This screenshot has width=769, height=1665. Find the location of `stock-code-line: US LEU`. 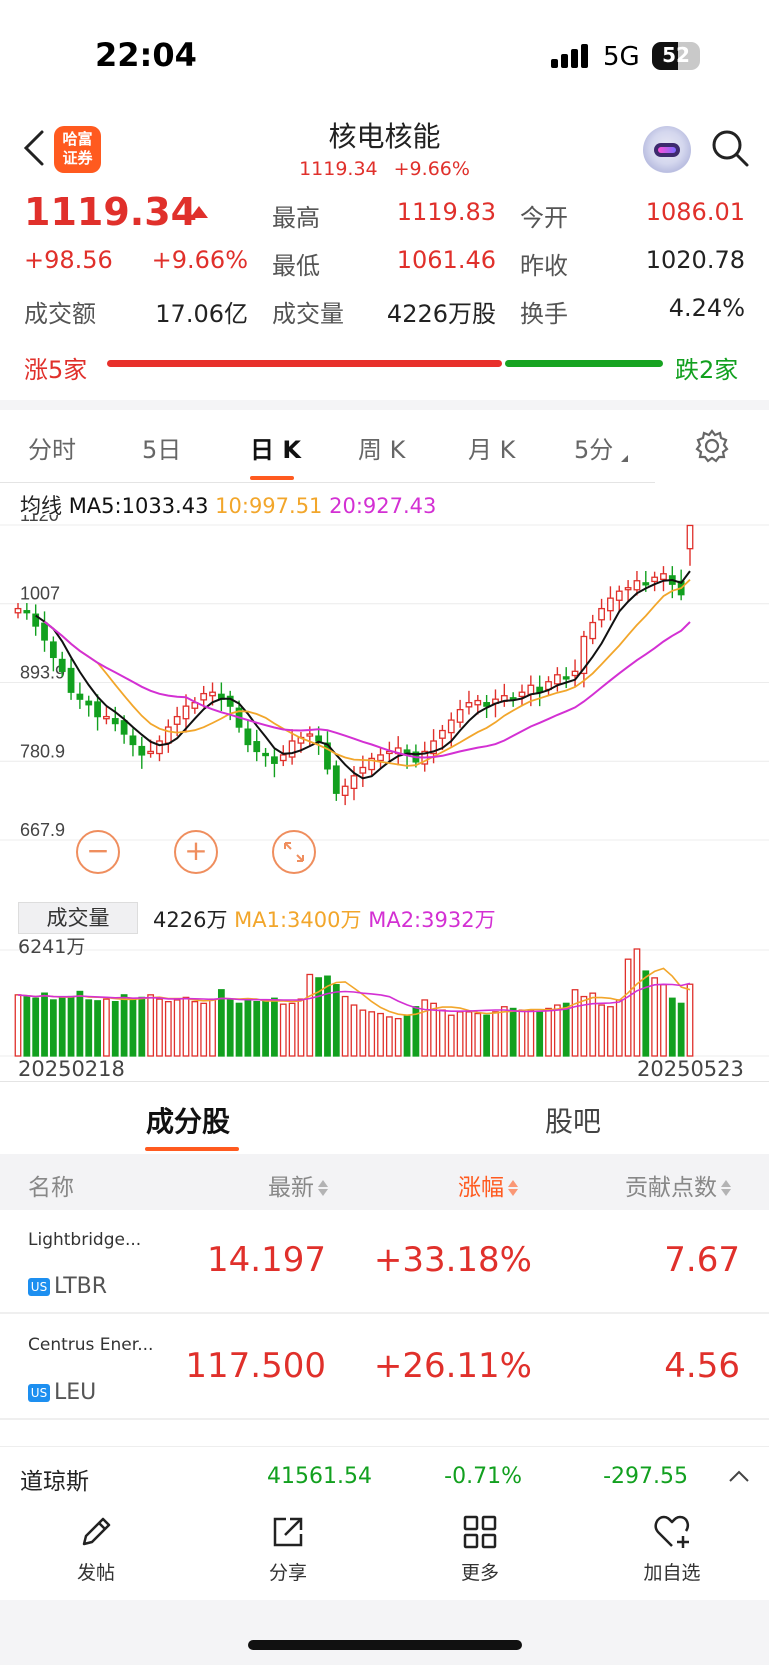

stock-code-line: US LEU is located at coordinates (62, 1392).